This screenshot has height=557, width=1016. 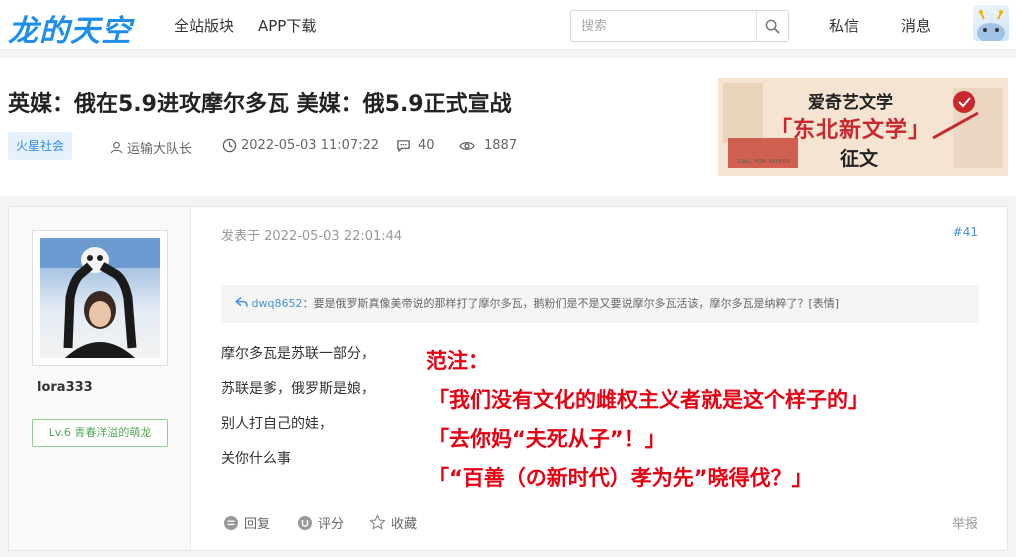 I want to click on post-body-line: 别人打自己的娃，, so click(x=277, y=424).